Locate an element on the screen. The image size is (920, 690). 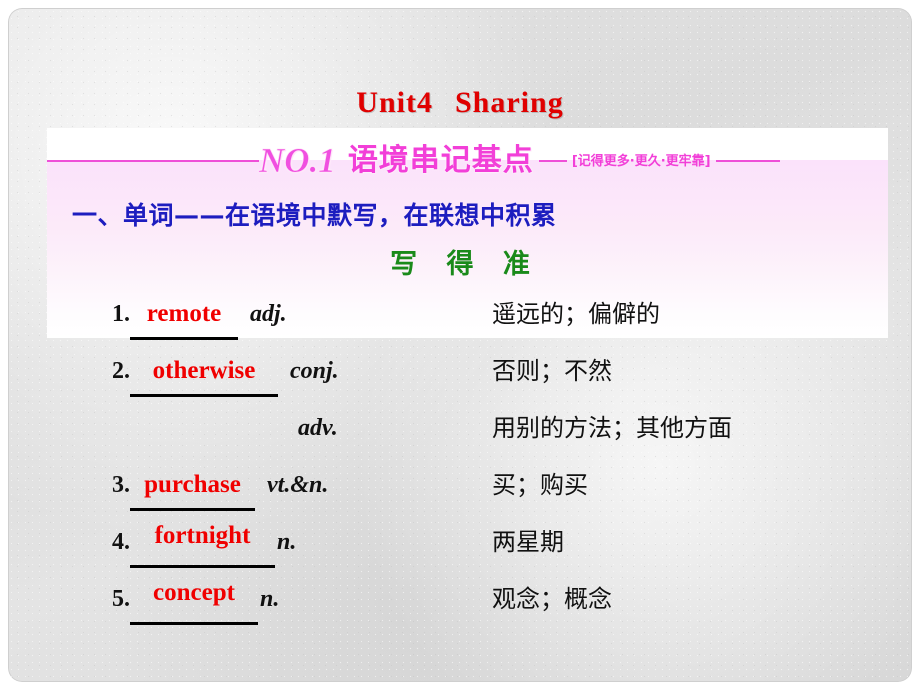
vocab-word: otherwise is located at coordinates (204, 370).